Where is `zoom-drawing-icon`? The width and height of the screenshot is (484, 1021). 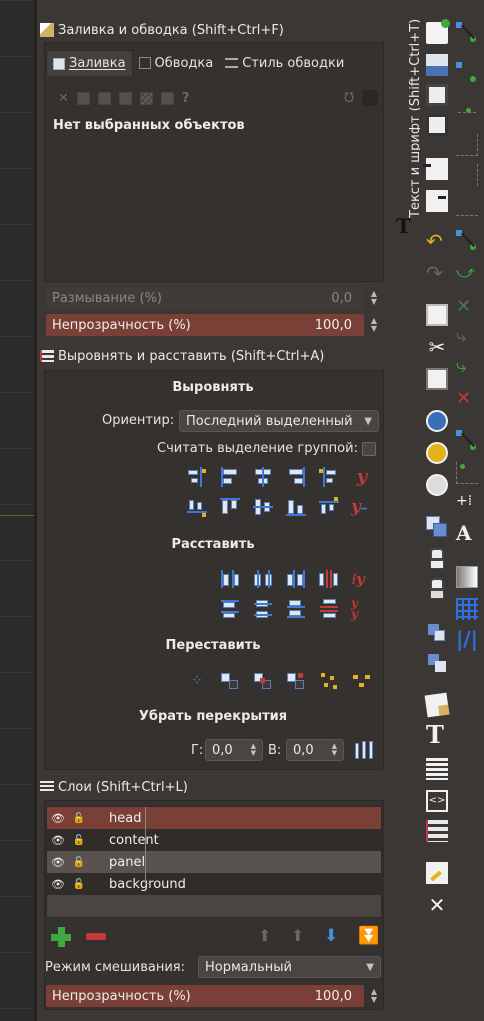 zoom-drawing-icon is located at coordinates (437, 453).